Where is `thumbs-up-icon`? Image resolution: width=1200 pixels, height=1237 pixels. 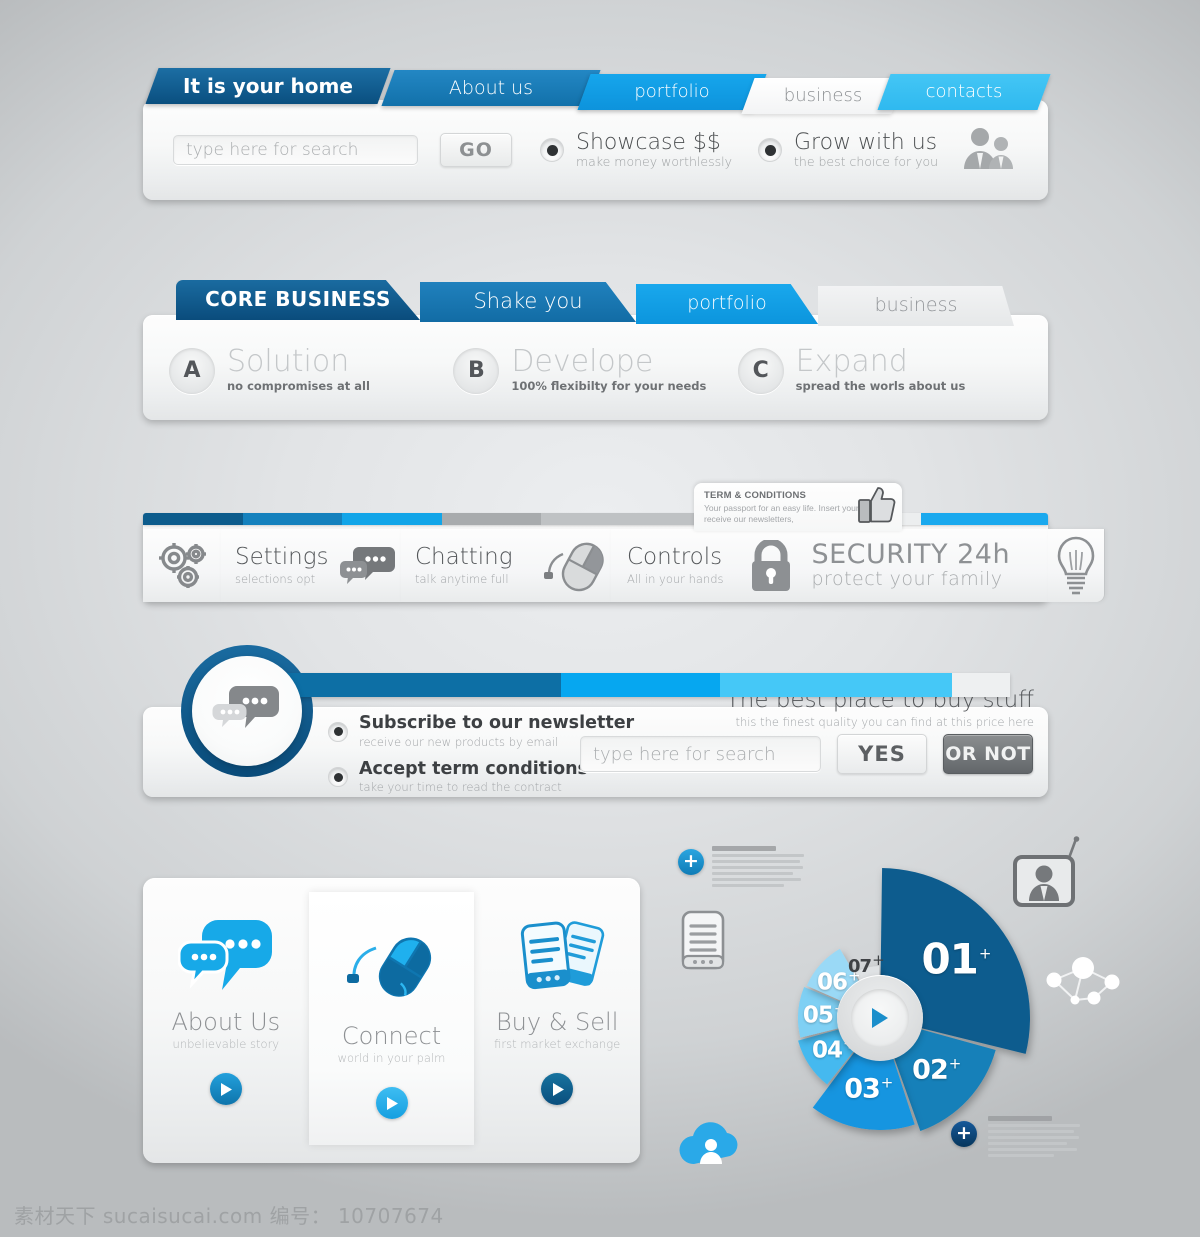
thumbs-up-icon is located at coordinates (877, 505).